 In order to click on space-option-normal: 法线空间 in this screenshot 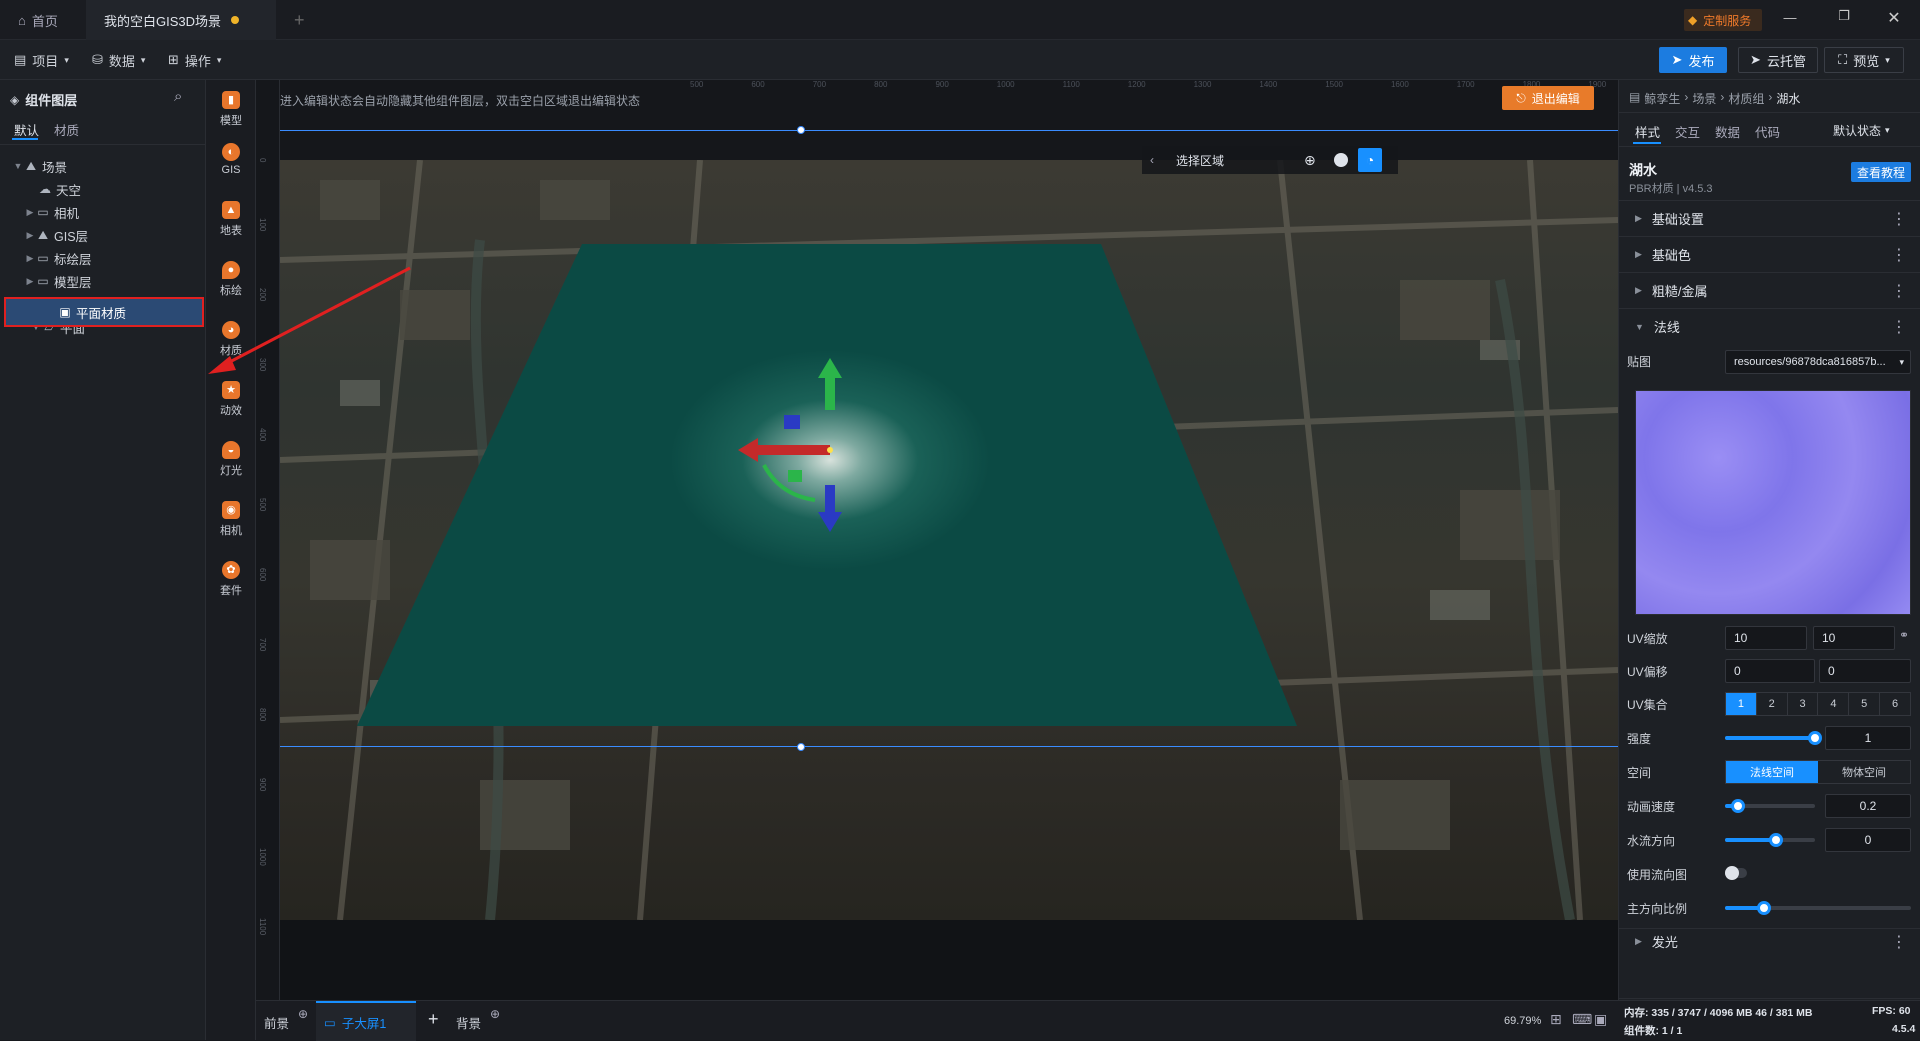, I will do `click(1772, 772)`.